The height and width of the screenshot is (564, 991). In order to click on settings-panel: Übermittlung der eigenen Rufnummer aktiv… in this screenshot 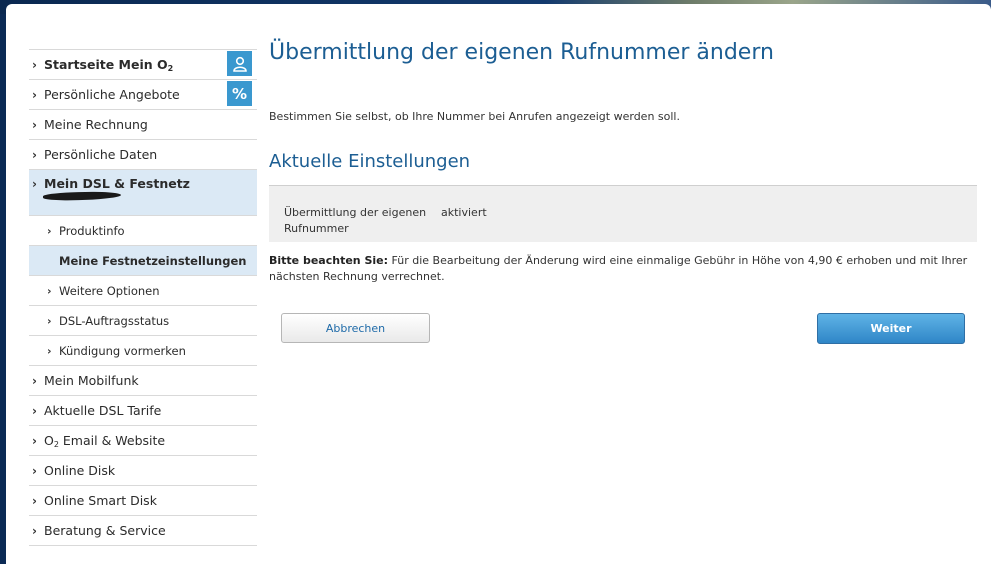, I will do `click(623, 213)`.